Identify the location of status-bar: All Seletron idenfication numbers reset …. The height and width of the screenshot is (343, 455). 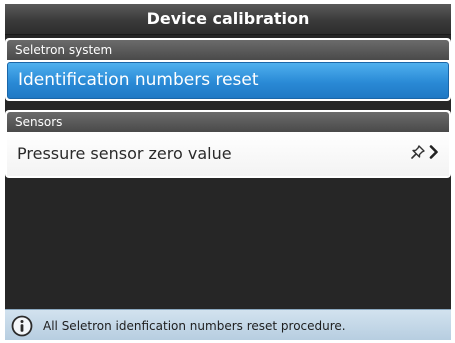
(228, 324).